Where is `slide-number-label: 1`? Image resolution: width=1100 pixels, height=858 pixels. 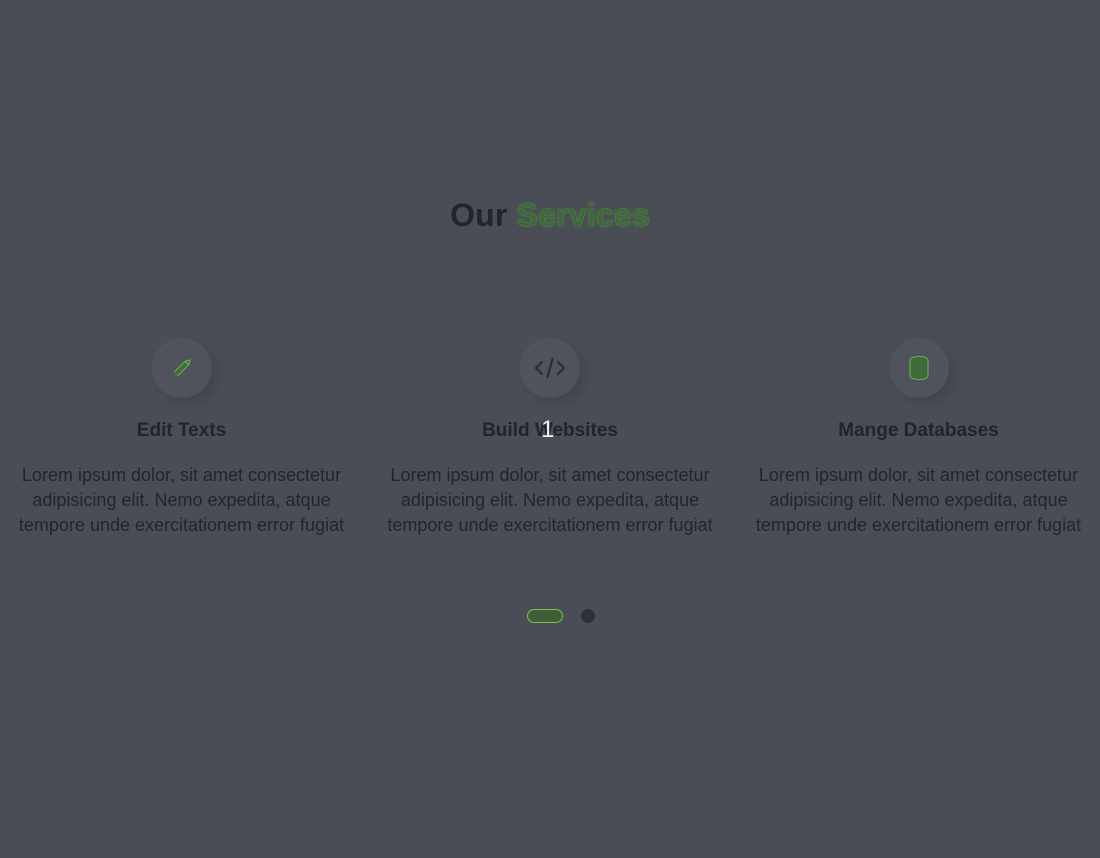 slide-number-label: 1 is located at coordinates (548, 429).